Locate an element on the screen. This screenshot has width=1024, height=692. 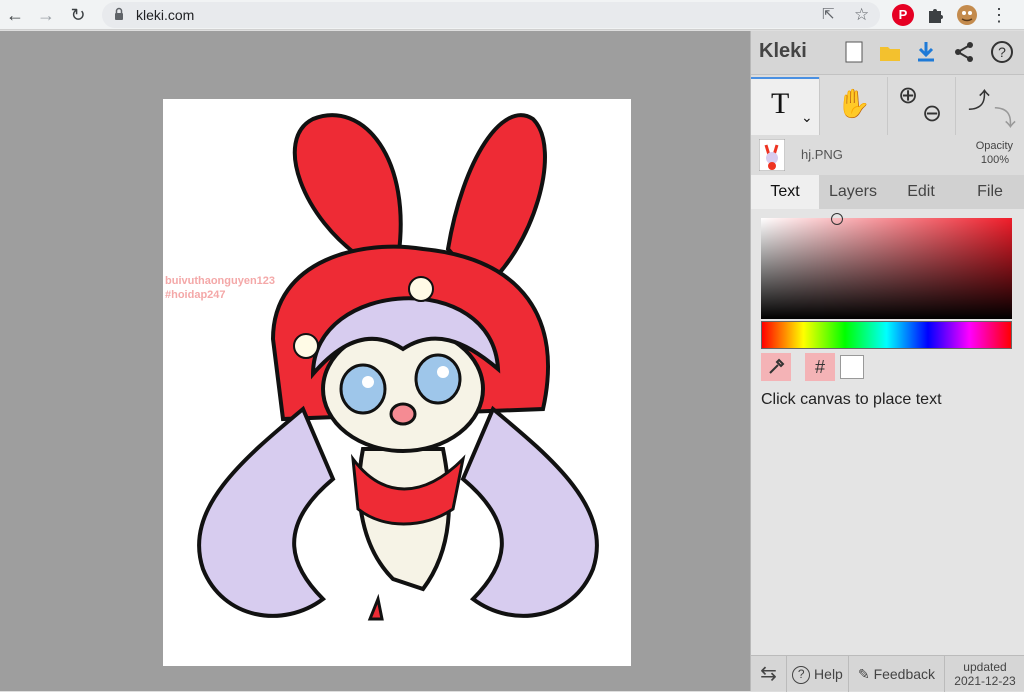
layer-info-row: hj.PNG Opacity 100% is located at coordinates (887, 155).